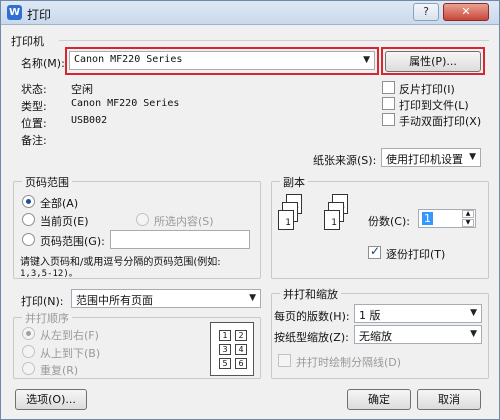 The width and height of the screenshot is (500, 420). Describe the element at coordinates (43, 63) in the screenshot. I see `printer-name-label: 名称(M):` at that location.